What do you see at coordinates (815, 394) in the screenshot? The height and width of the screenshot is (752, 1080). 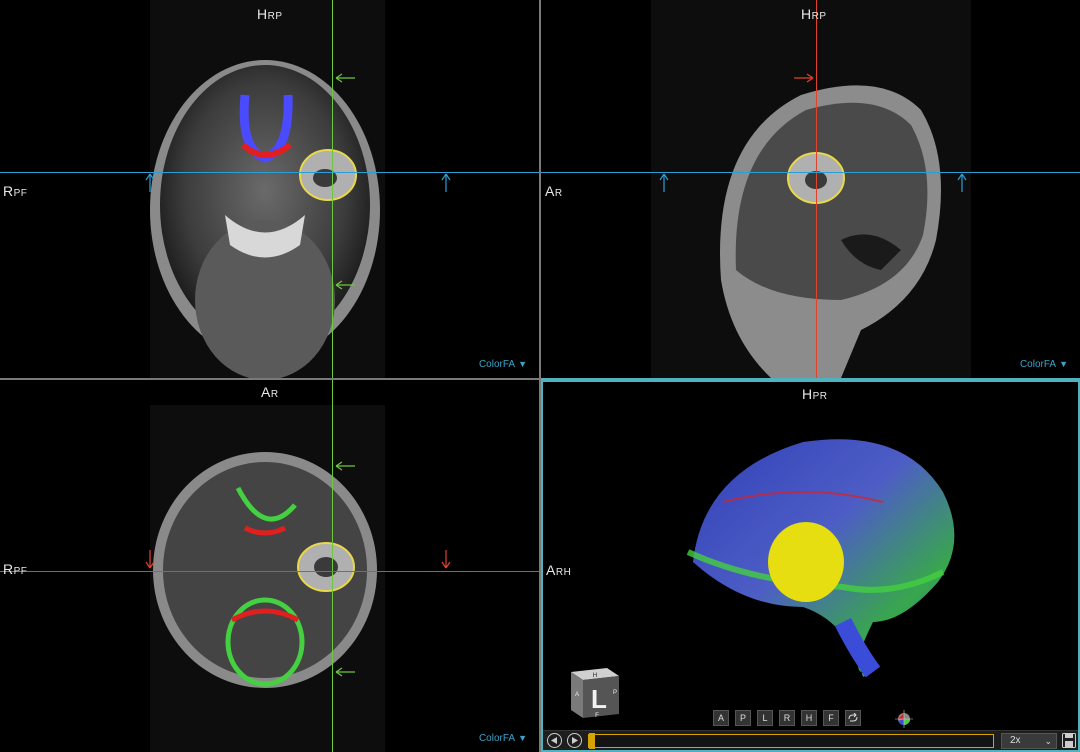 I see `orientation-label-top: HPR` at bounding box center [815, 394].